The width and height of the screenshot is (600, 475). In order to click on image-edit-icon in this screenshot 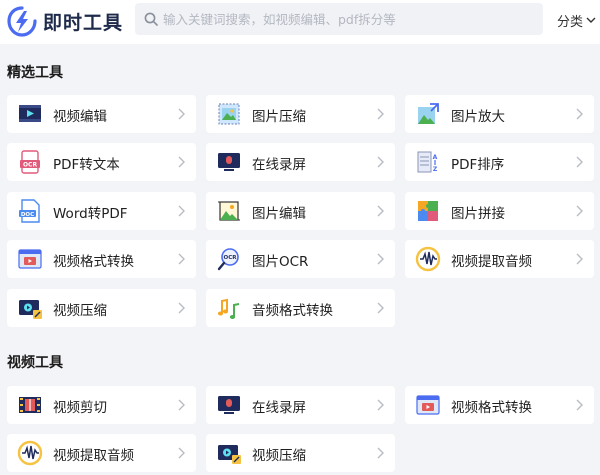, I will do `click(229, 211)`.